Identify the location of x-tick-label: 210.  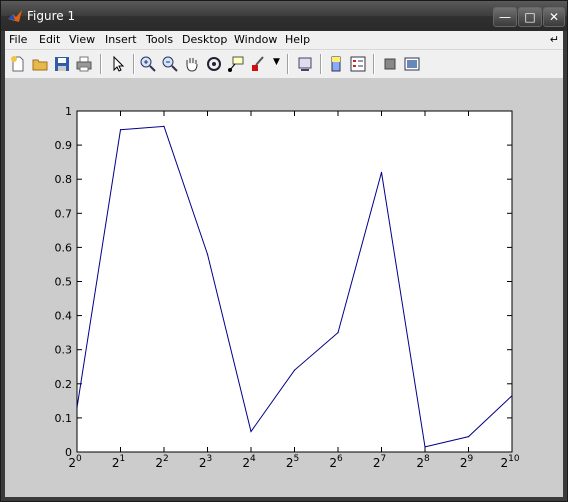
(509, 462).